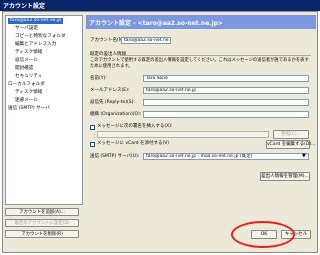 This screenshot has width=320, height=255. What do you see at coordinates (263, 234) in the screenshot?
I see `highlight-circle` at bounding box center [263, 234].